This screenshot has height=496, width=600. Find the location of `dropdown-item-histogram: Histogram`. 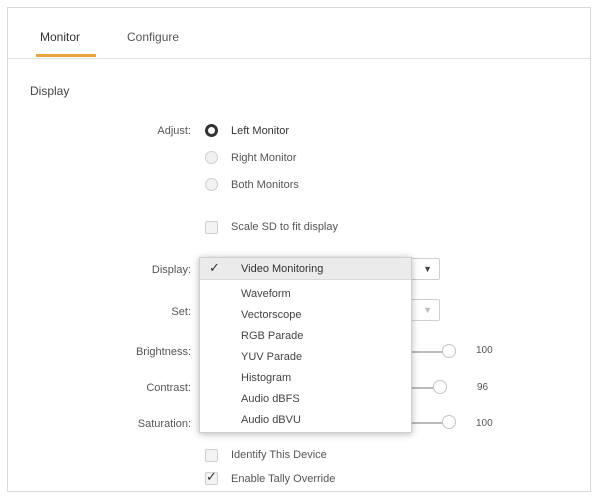

dropdown-item-histogram: Histogram is located at coordinates (266, 378).